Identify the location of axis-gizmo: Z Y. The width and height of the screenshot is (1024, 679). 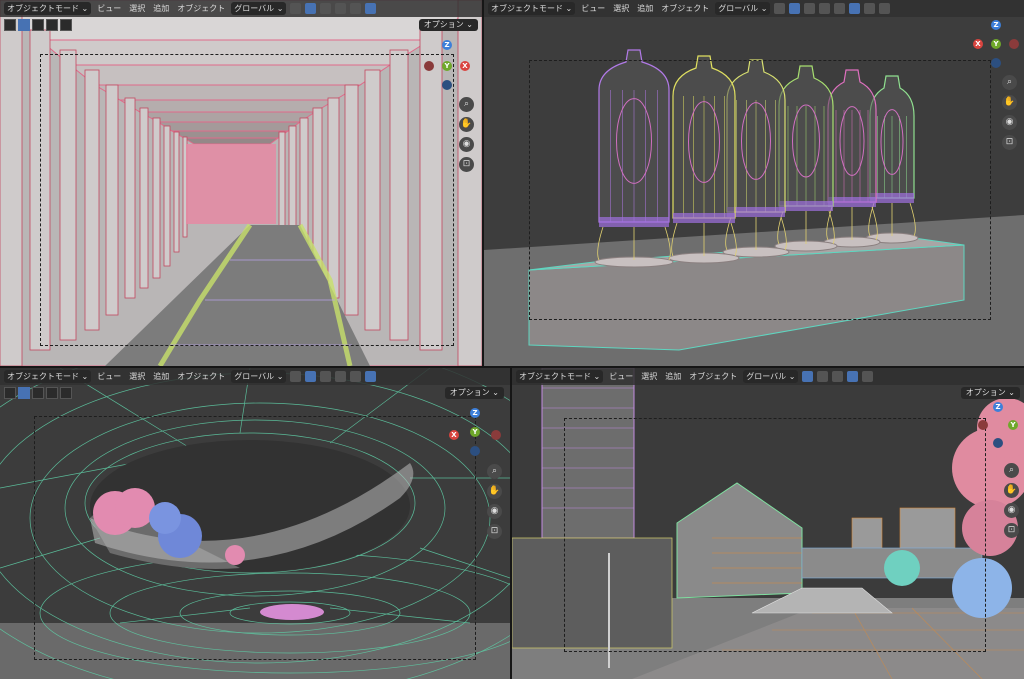
(1000, 427).